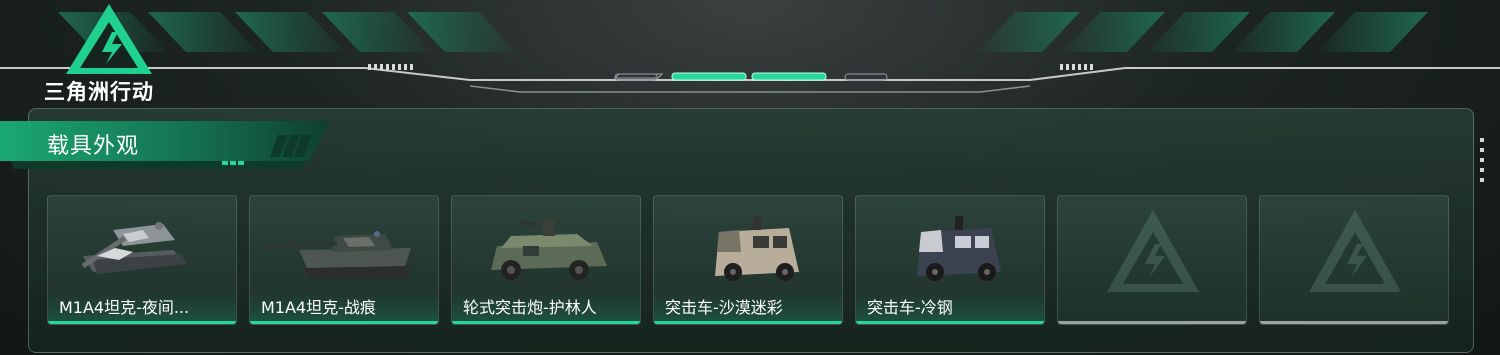 The height and width of the screenshot is (355, 1500). I want to click on tick-marks, so click(730, 67).